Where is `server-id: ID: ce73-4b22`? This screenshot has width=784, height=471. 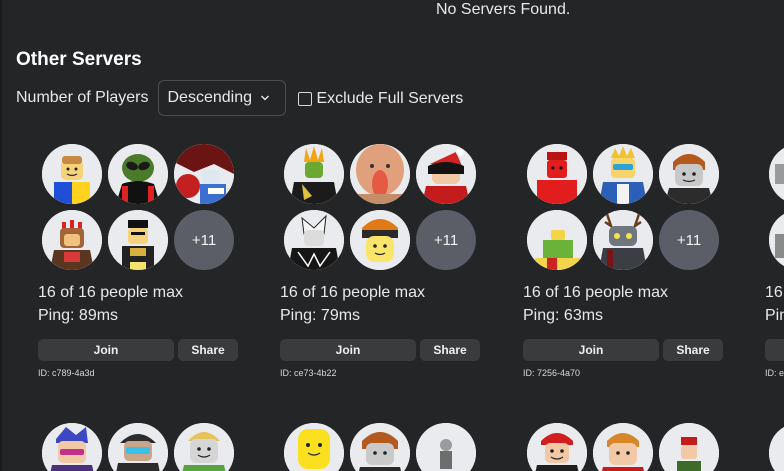
server-id: ID: ce73-4b22 is located at coordinates (308, 373).